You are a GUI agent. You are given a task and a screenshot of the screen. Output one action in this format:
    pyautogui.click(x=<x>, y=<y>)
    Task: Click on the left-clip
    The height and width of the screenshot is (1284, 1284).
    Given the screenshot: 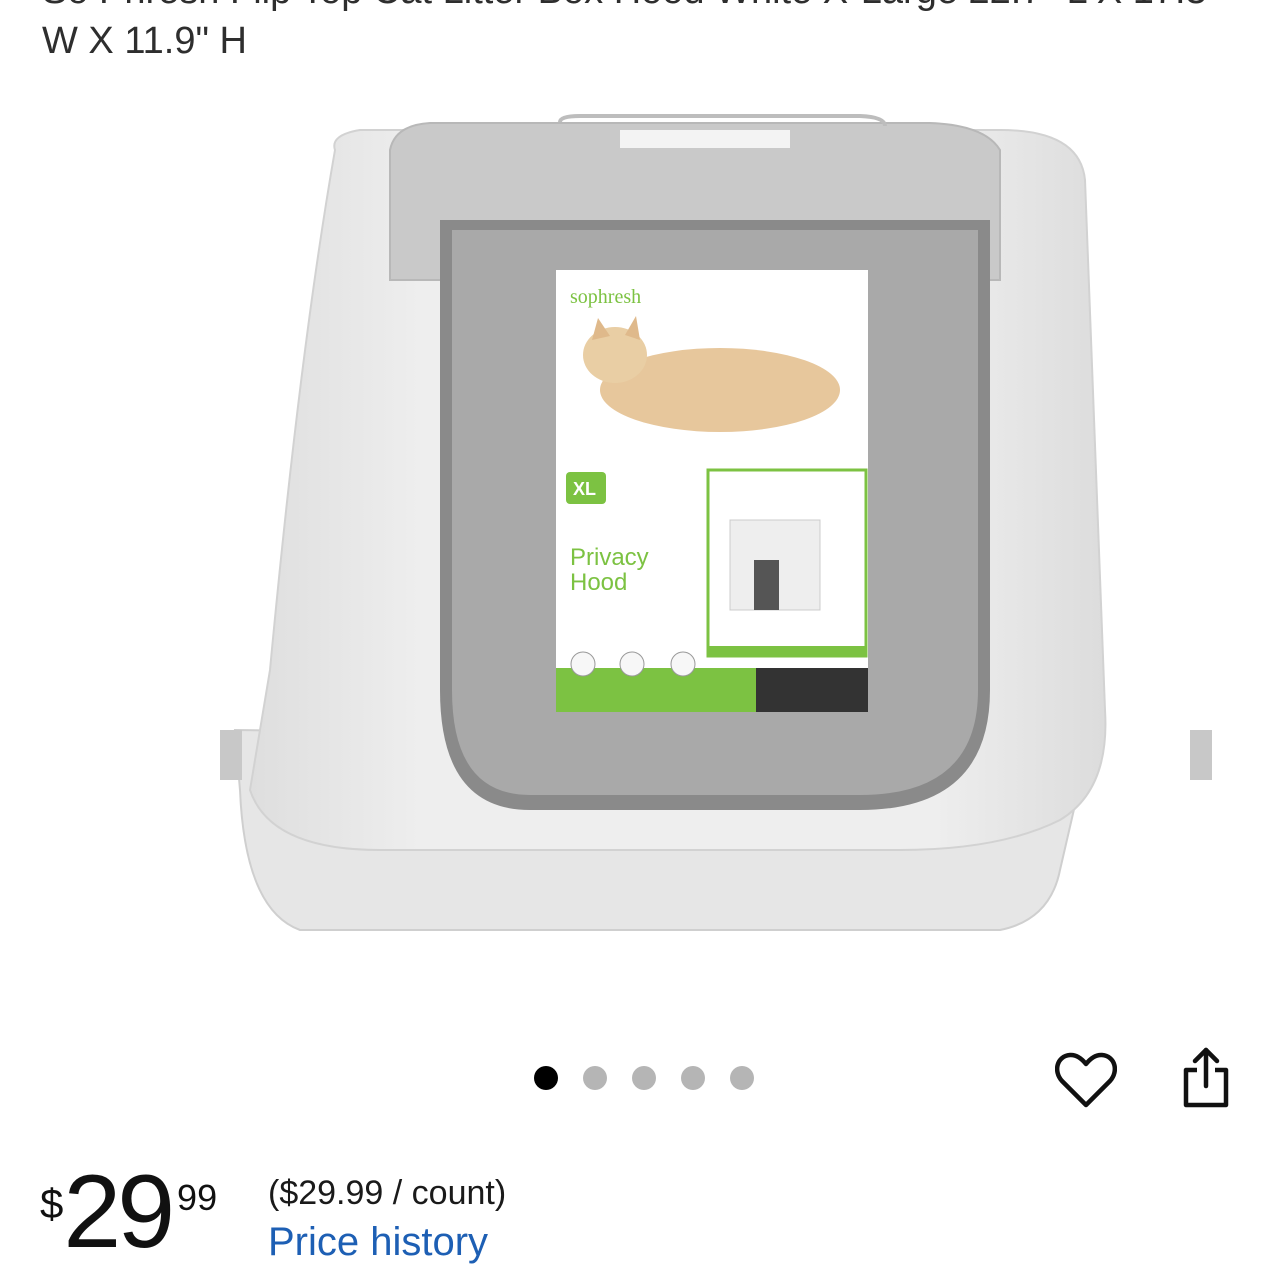 What is the action you would take?
    pyautogui.click(x=231, y=755)
    